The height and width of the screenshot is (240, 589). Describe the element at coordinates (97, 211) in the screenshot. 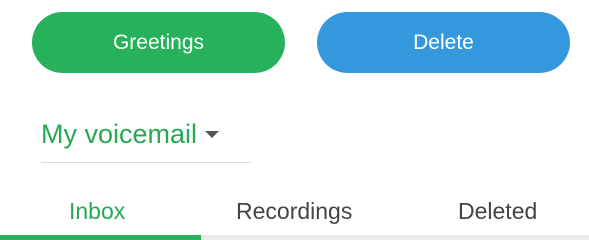

I see `tab-inbox: Inbox` at that location.